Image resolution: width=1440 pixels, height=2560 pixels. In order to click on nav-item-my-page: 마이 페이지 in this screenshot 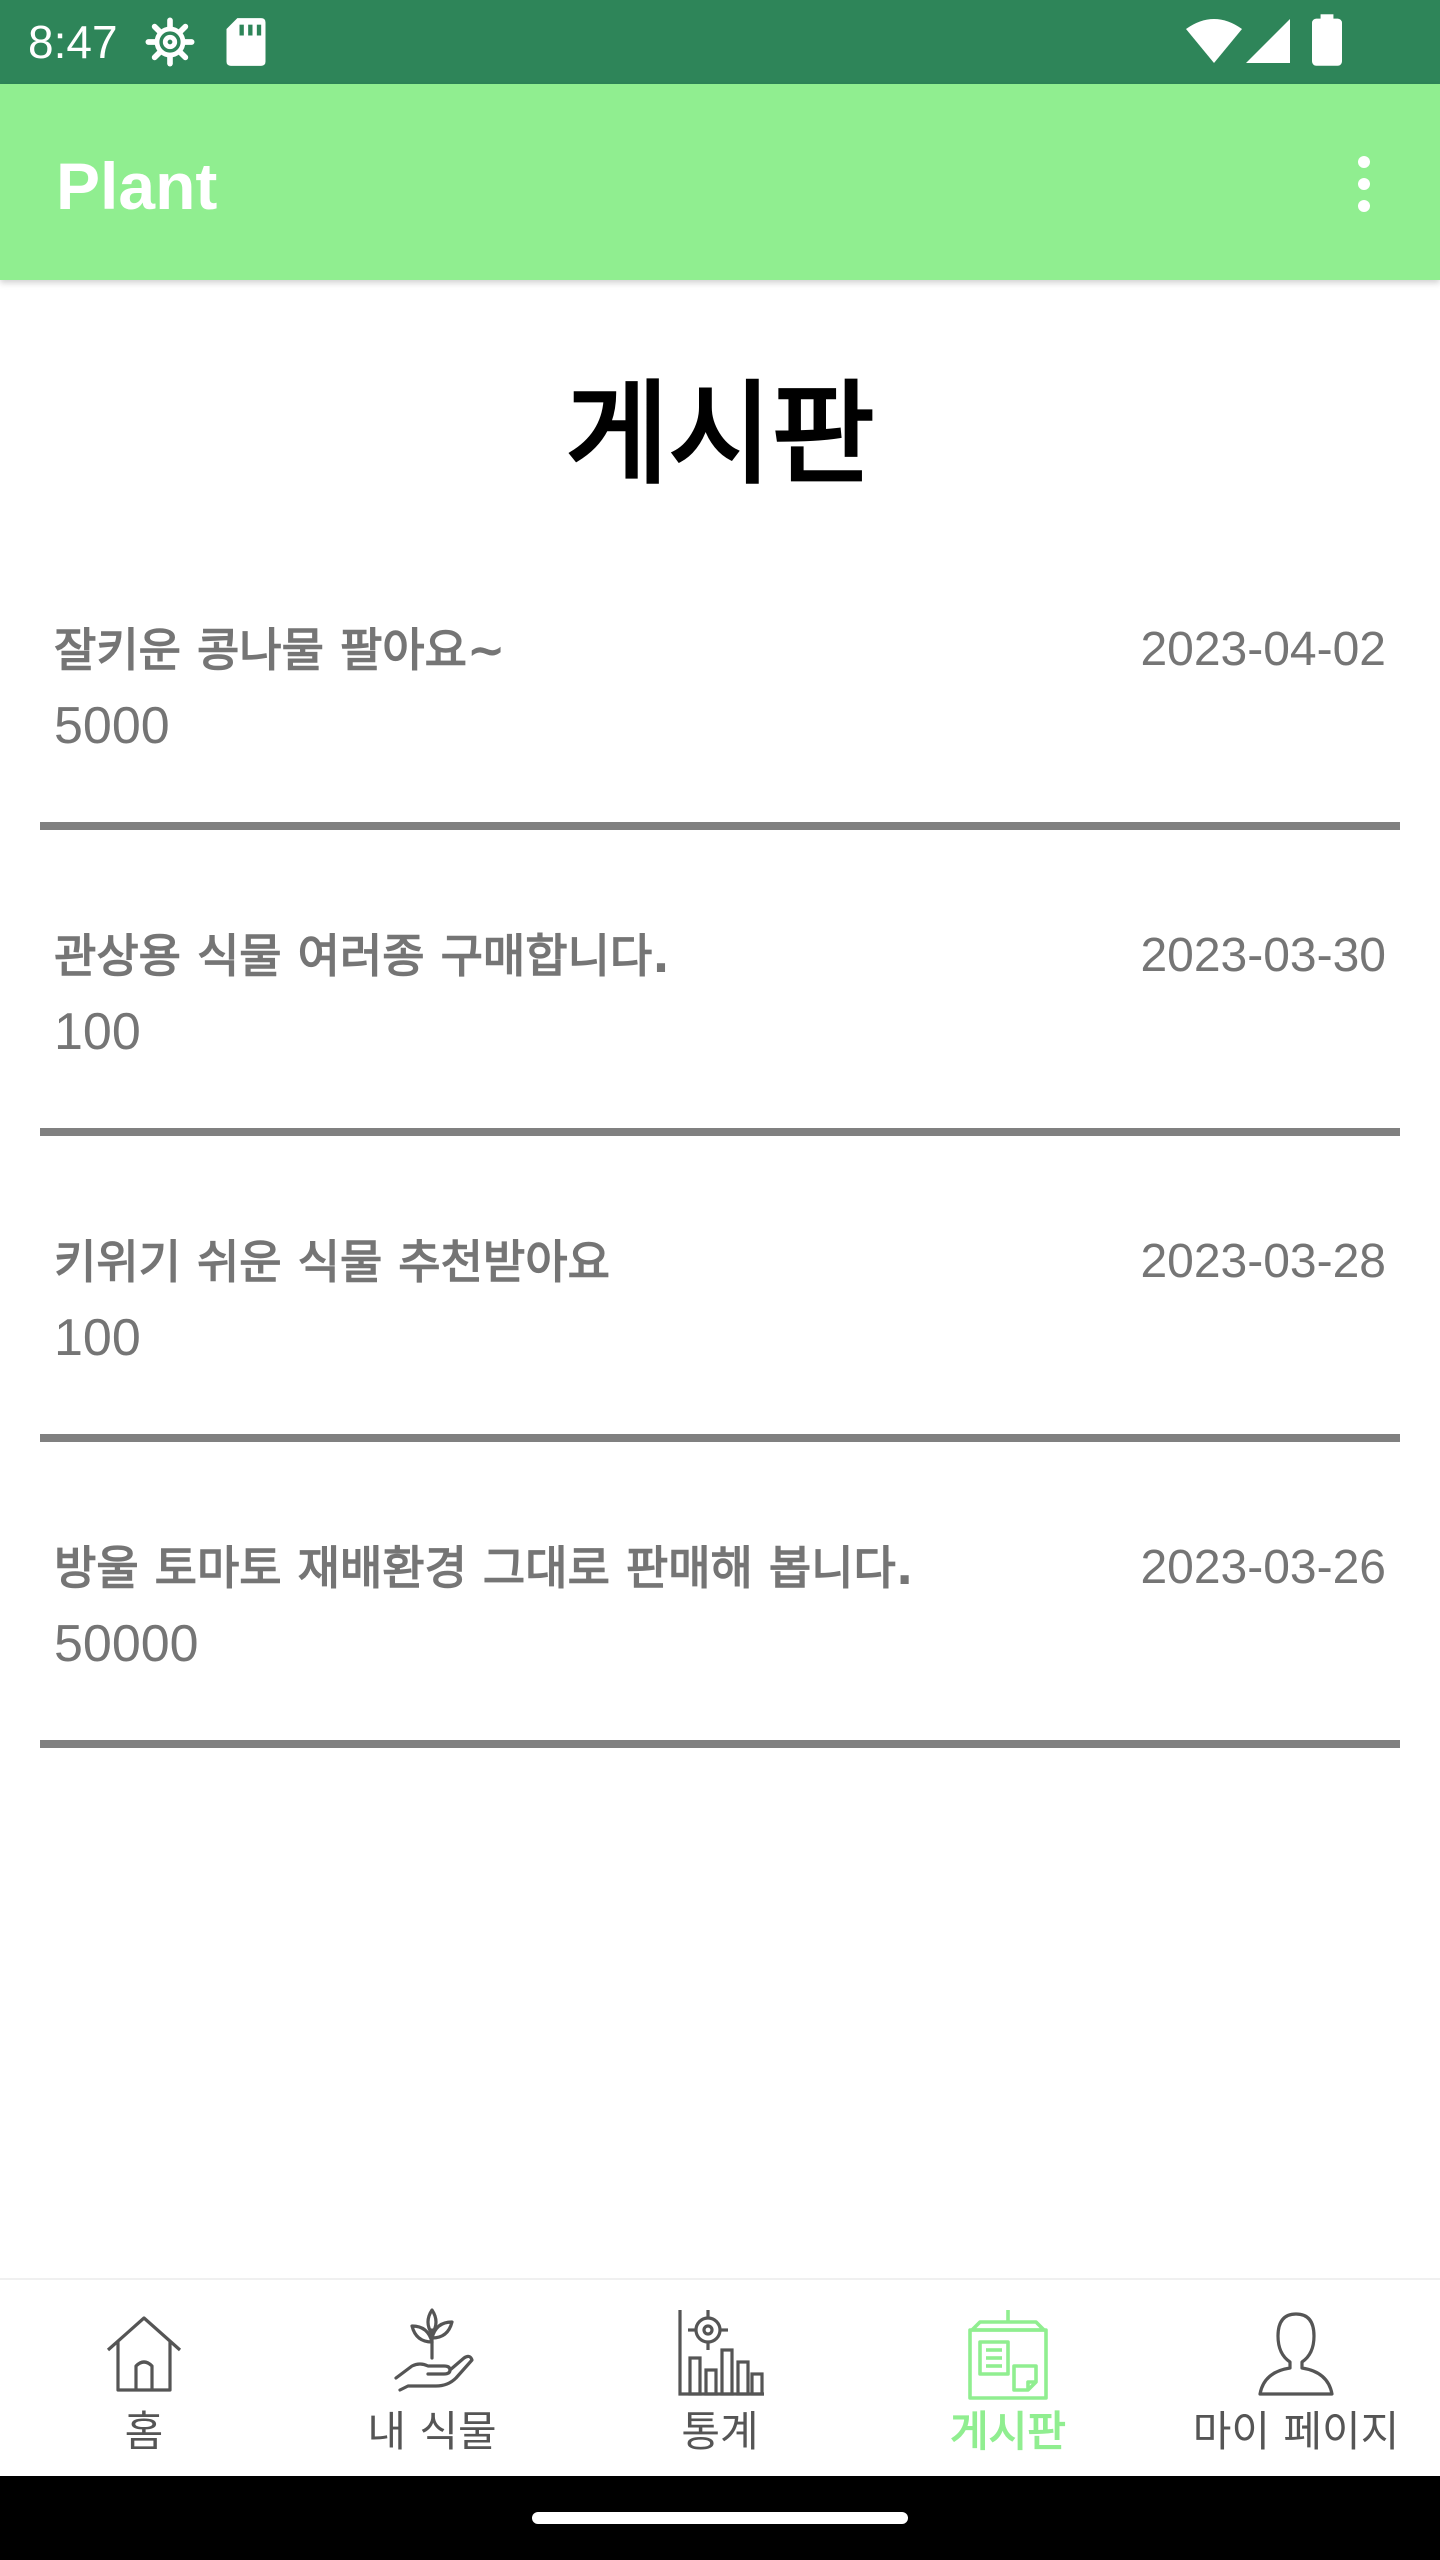, I will do `click(1296, 2379)`.